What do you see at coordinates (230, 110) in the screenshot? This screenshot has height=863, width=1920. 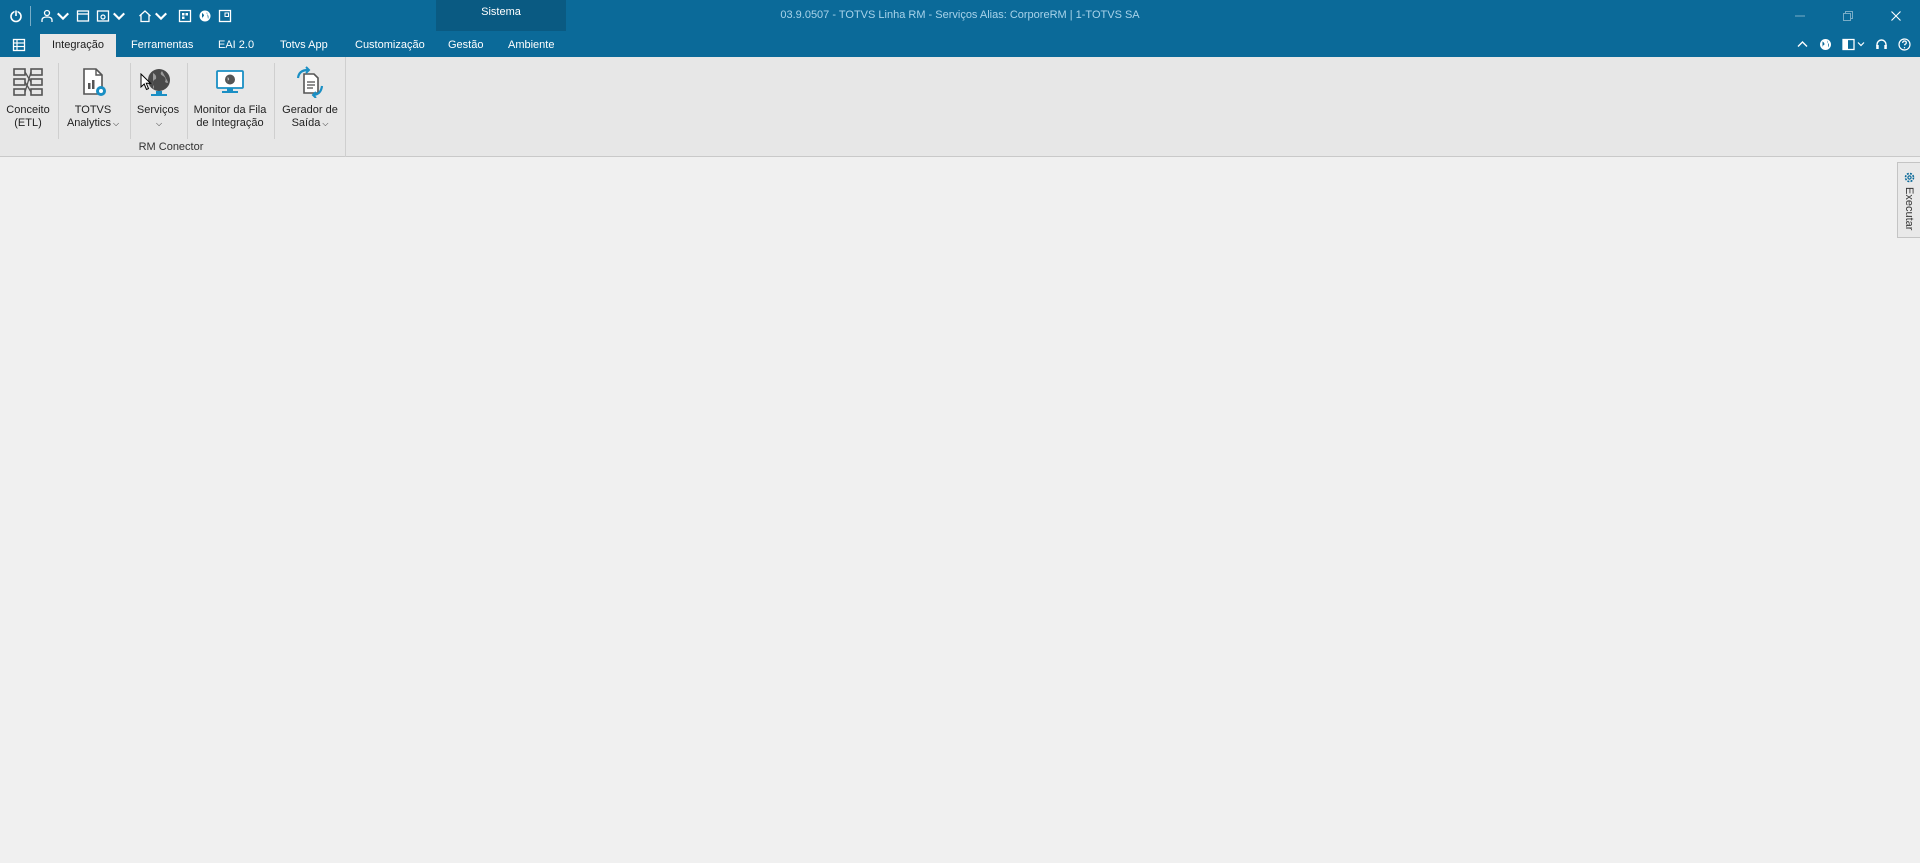 I see `monitor-label-line1: Monitor da Fila` at bounding box center [230, 110].